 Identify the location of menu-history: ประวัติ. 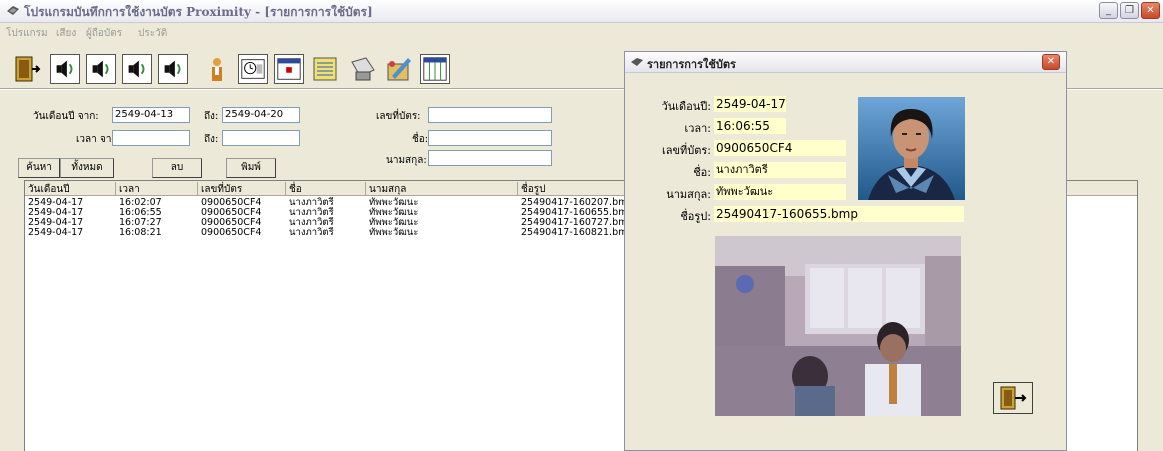
(152, 33).